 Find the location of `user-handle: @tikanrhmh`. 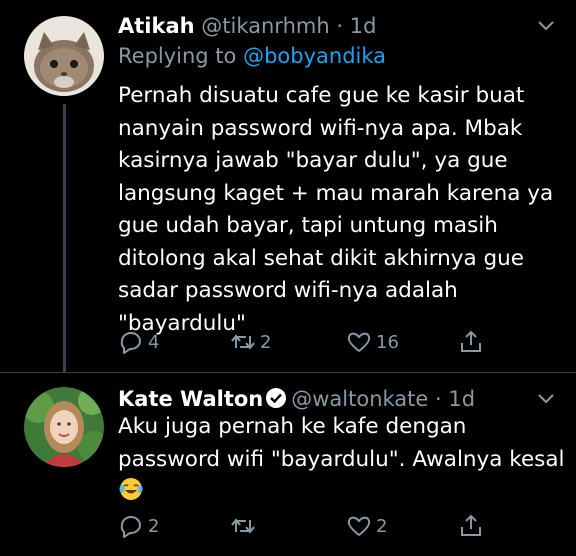

user-handle: @tikanrhmh is located at coordinates (265, 26).